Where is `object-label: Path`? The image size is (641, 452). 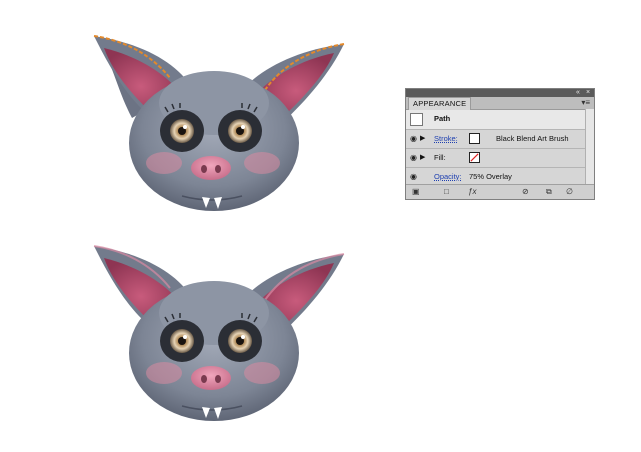
object-label: Path is located at coordinates (442, 118).